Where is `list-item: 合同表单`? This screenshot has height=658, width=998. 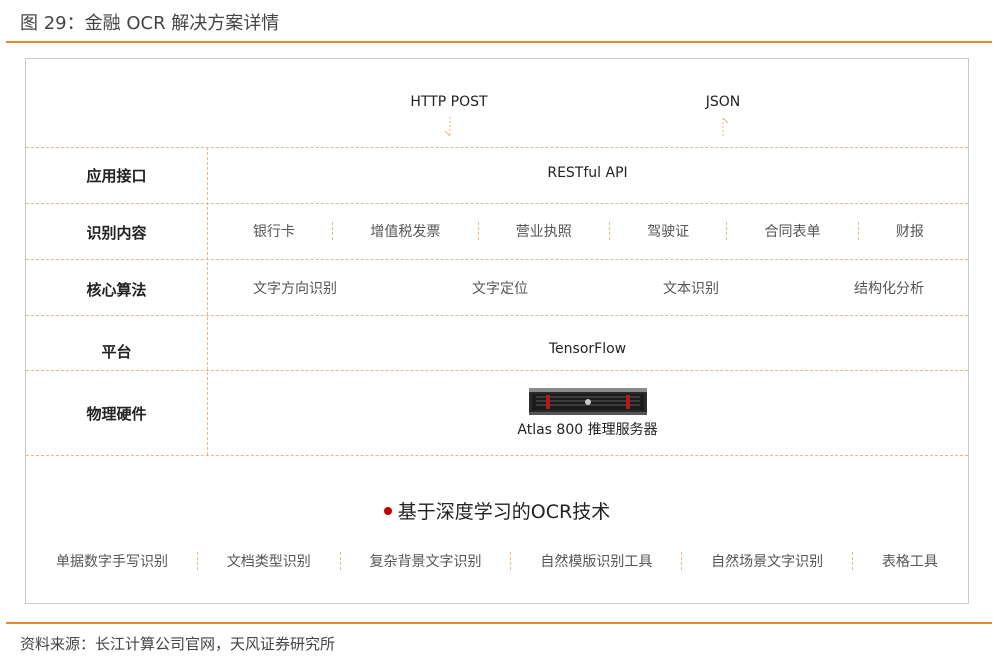
list-item: 合同表单 is located at coordinates (792, 232).